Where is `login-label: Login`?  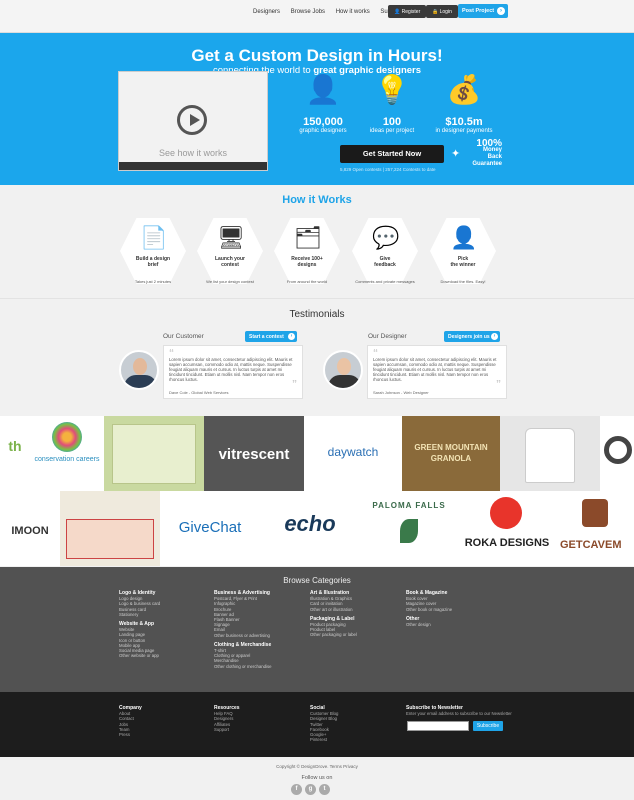
login-label: Login is located at coordinates (445, 12).